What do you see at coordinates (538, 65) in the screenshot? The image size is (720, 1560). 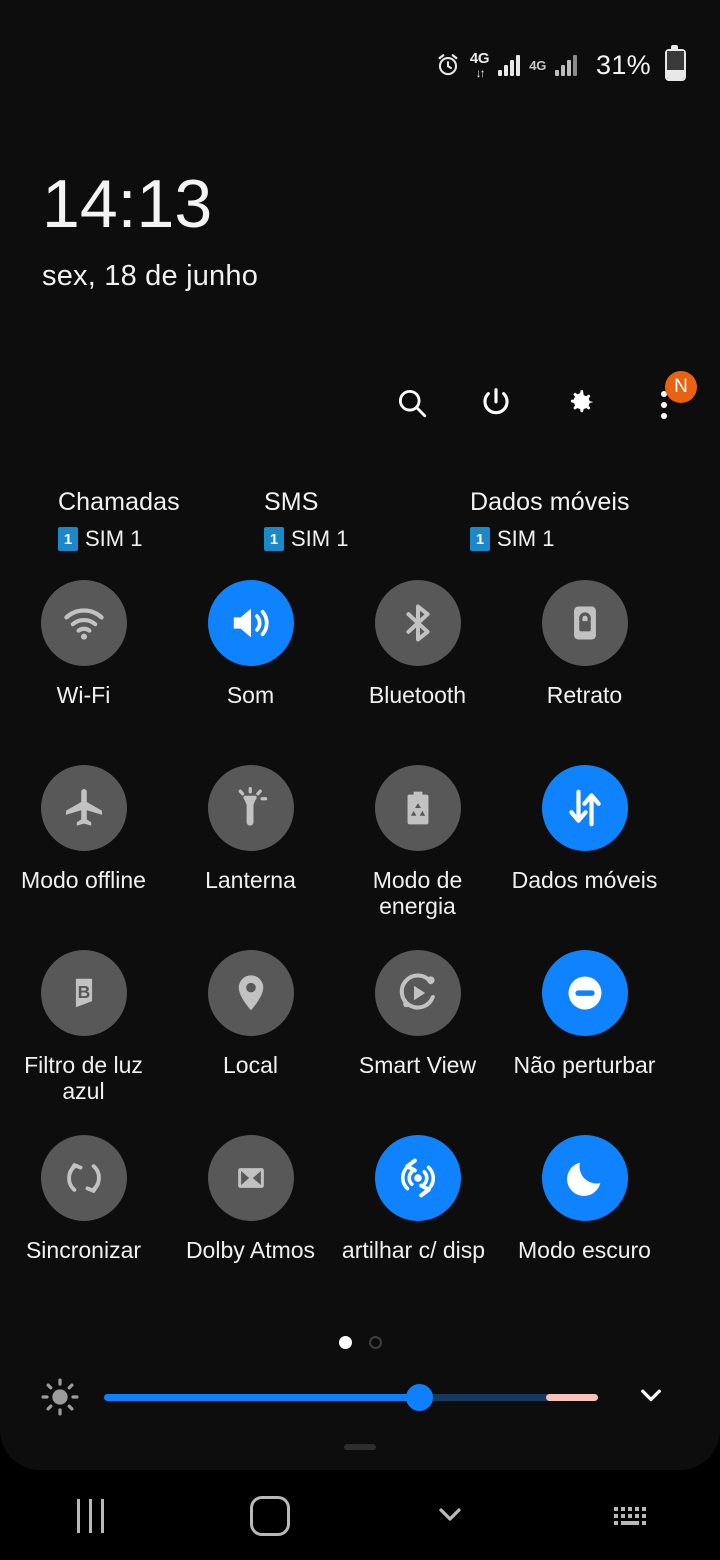 I see `network-type-2: 4G` at bounding box center [538, 65].